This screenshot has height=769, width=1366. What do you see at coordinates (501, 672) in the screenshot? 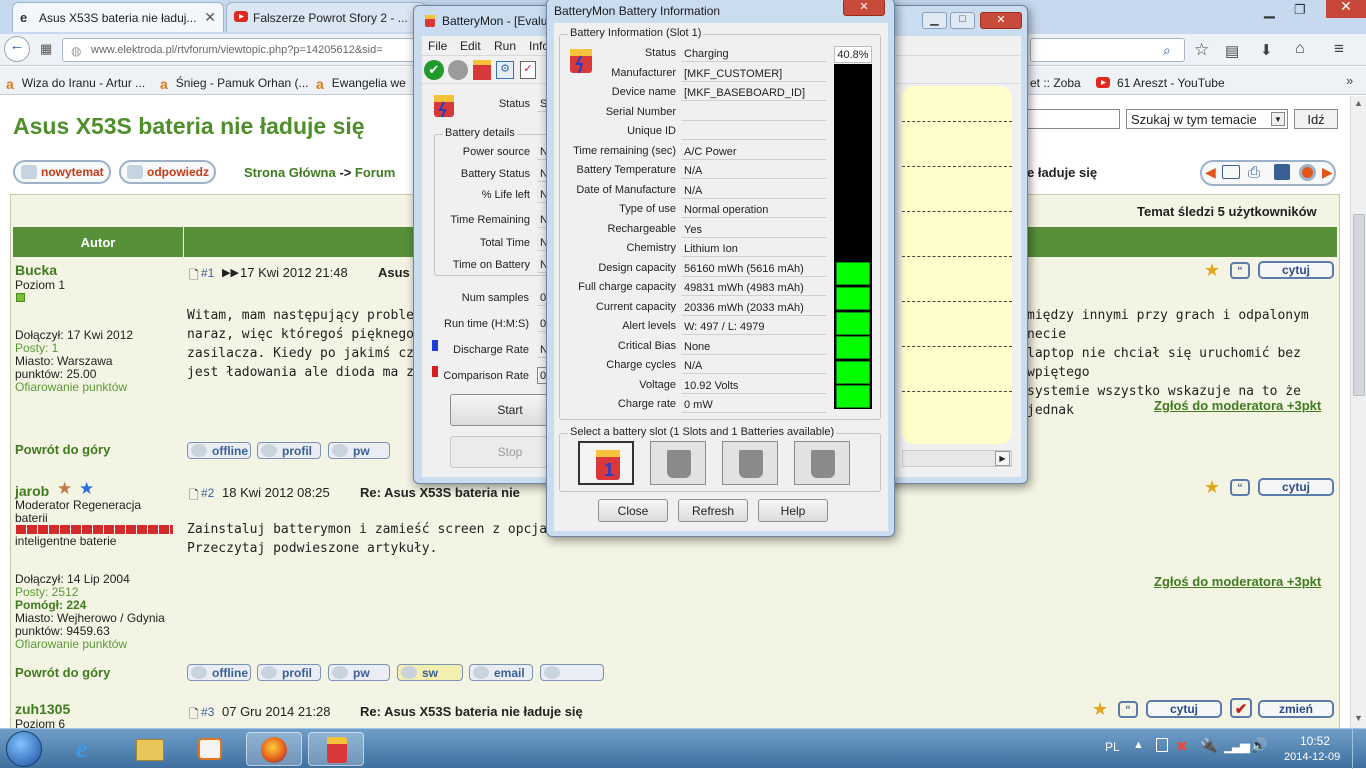
I see `email-button: email` at bounding box center [501, 672].